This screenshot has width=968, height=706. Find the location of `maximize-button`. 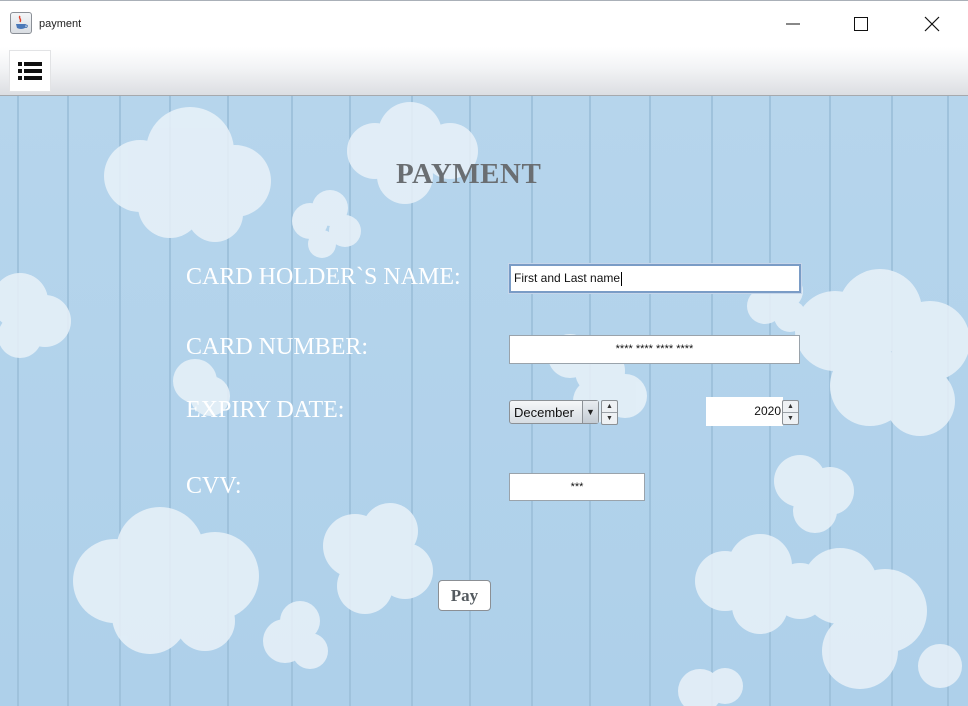

maximize-button is located at coordinates (861, 24).